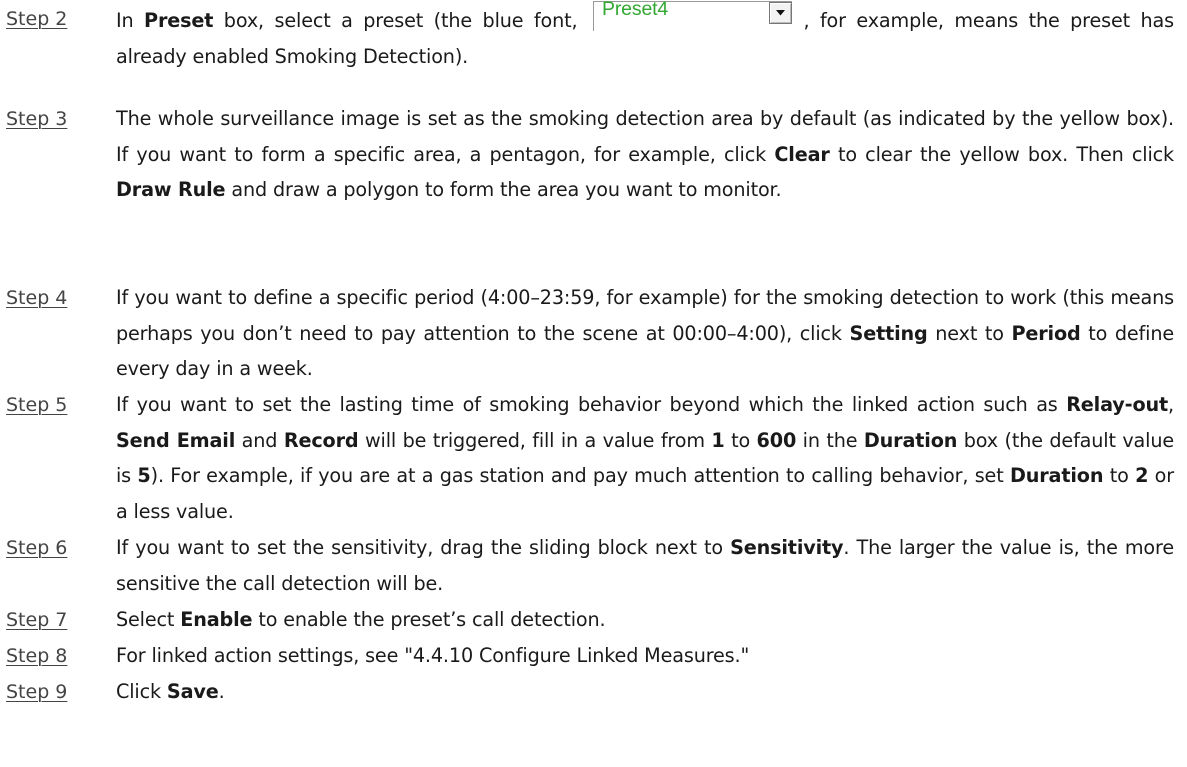 The image size is (1187, 767). I want to click on bold-term: 600, so click(776, 440).